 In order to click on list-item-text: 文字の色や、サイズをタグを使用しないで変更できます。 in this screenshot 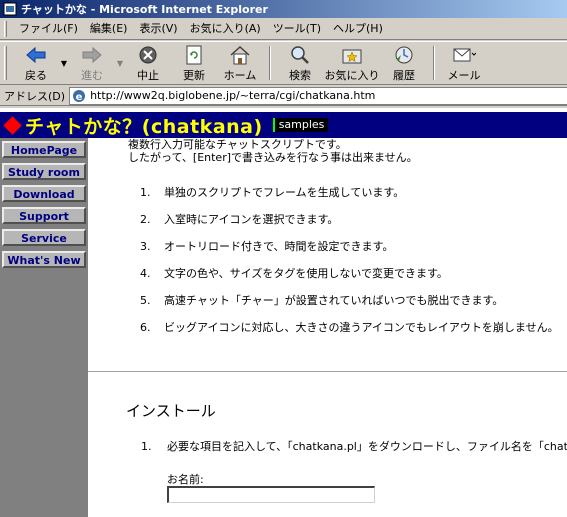, I will do `click(306, 273)`.